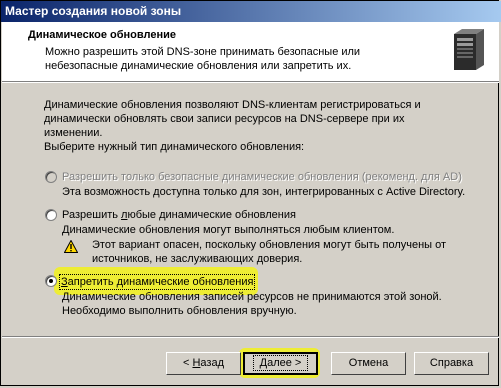 Image resolution: width=501 pixels, height=388 pixels. I want to click on option-allow-any-label: Разрешить любые динамические обновления, so click(179, 215).